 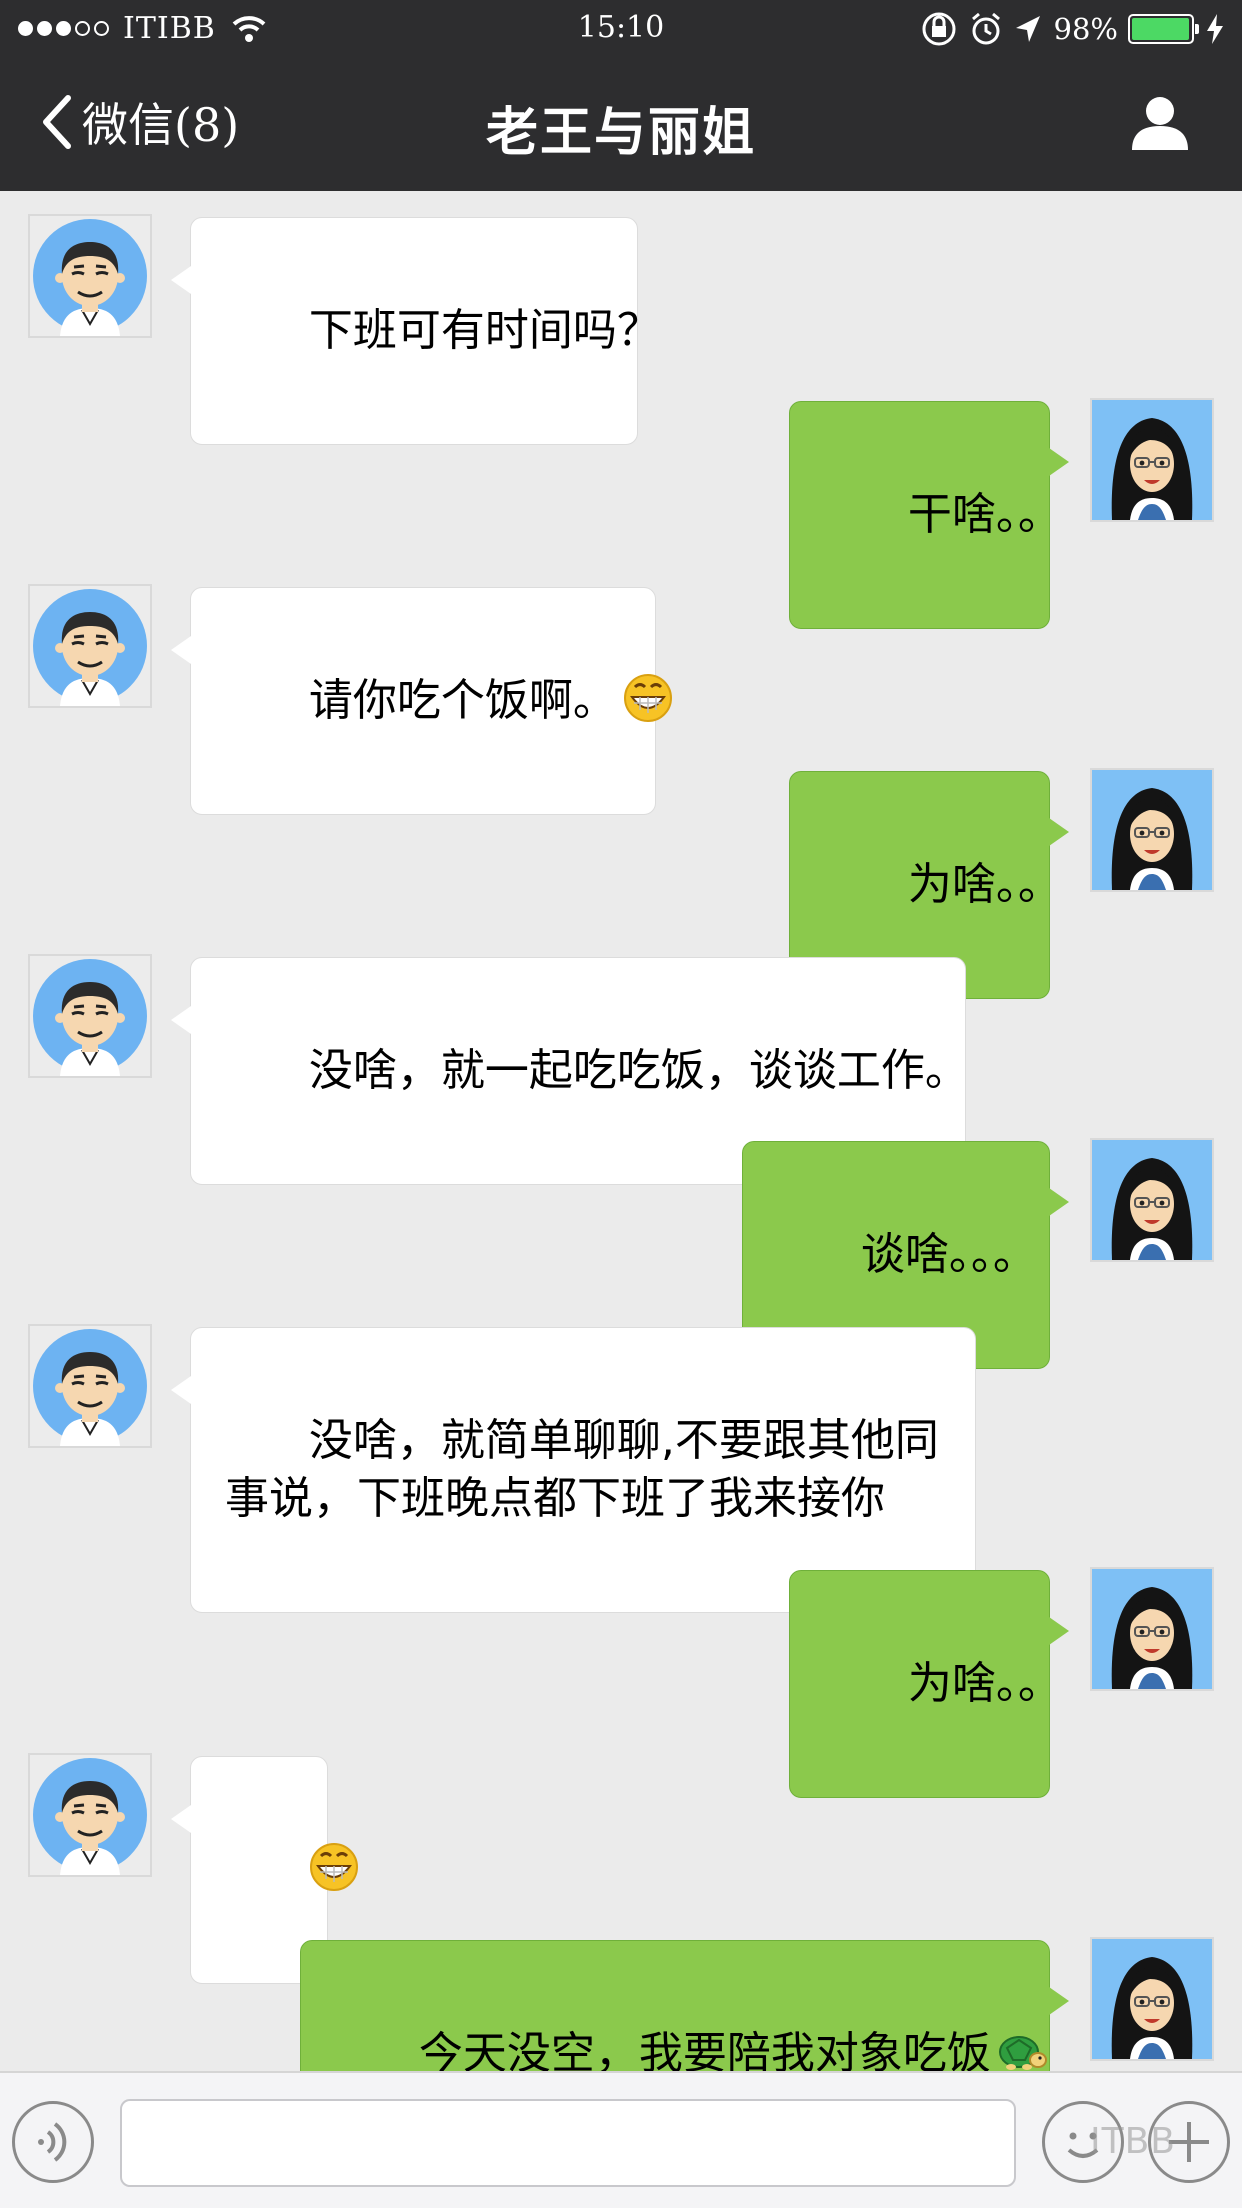 I want to click on voice-input-button, so click(x=53, y=2142).